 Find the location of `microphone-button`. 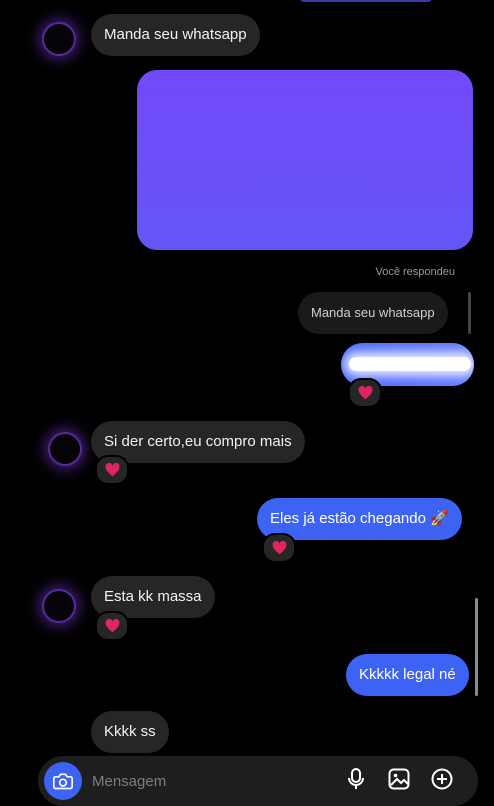

microphone-button is located at coordinates (356, 779).